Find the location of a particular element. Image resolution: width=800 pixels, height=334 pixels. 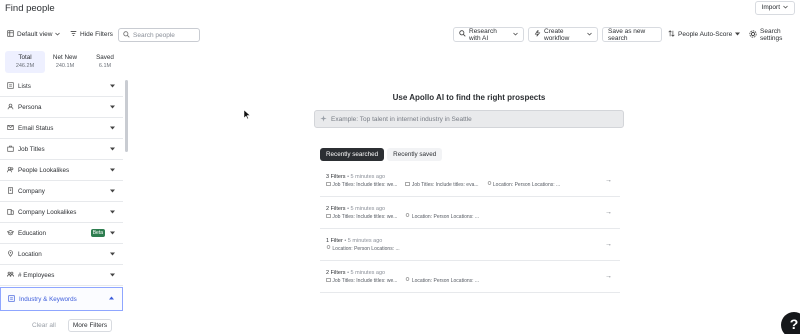

filters-scrollbar is located at coordinates (126, 116).